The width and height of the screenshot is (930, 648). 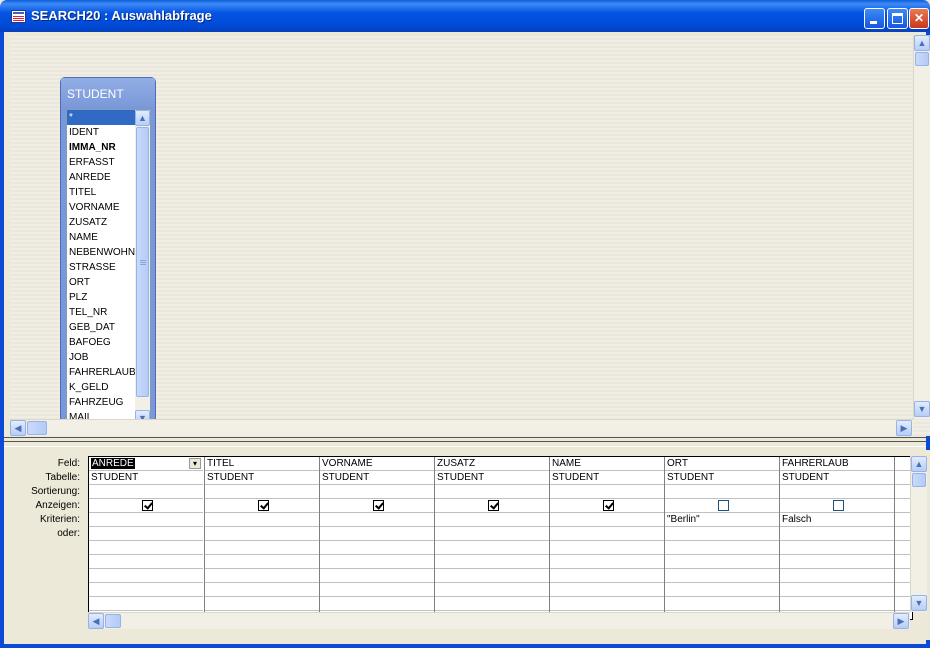 What do you see at coordinates (465, 442) in the screenshot?
I see `pane-splitter` at bounding box center [465, 442].